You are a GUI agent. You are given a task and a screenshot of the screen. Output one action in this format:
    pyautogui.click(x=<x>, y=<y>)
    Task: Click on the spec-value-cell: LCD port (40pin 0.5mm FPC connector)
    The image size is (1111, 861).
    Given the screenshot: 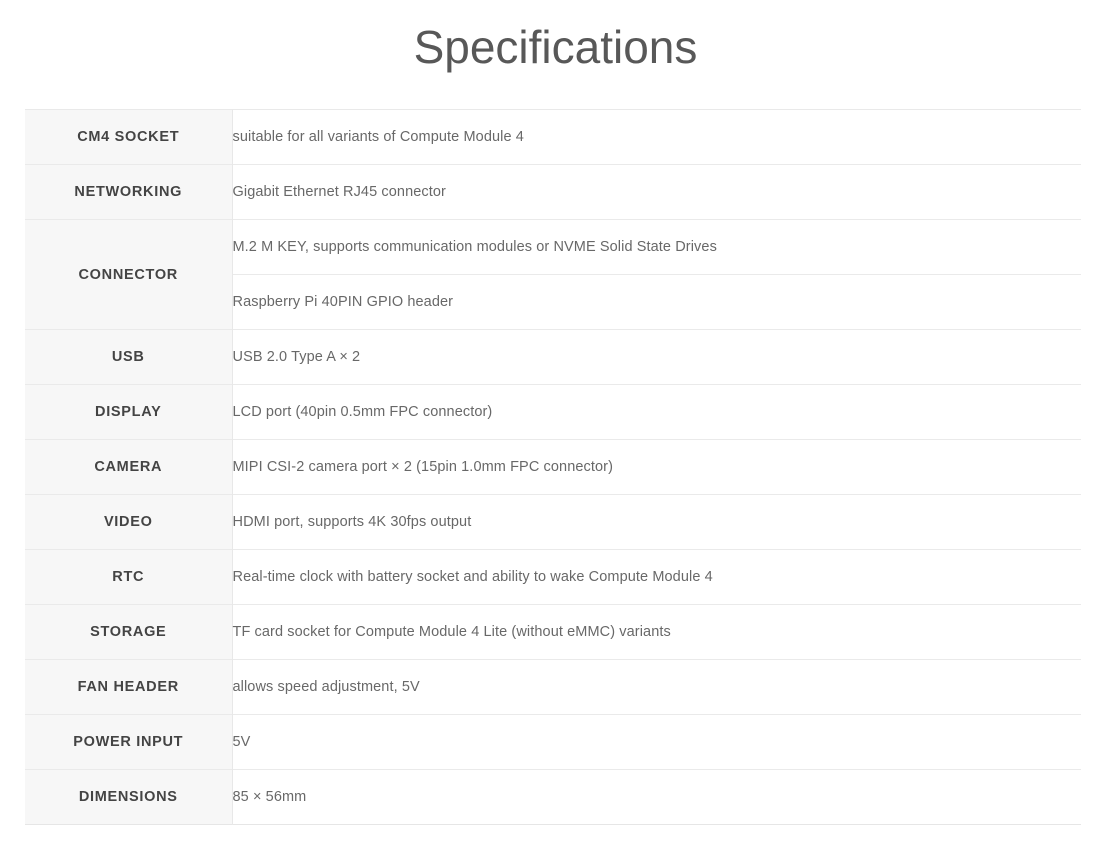 What is the action you would take?
    pyautogui.click(x=656, y=412)
    